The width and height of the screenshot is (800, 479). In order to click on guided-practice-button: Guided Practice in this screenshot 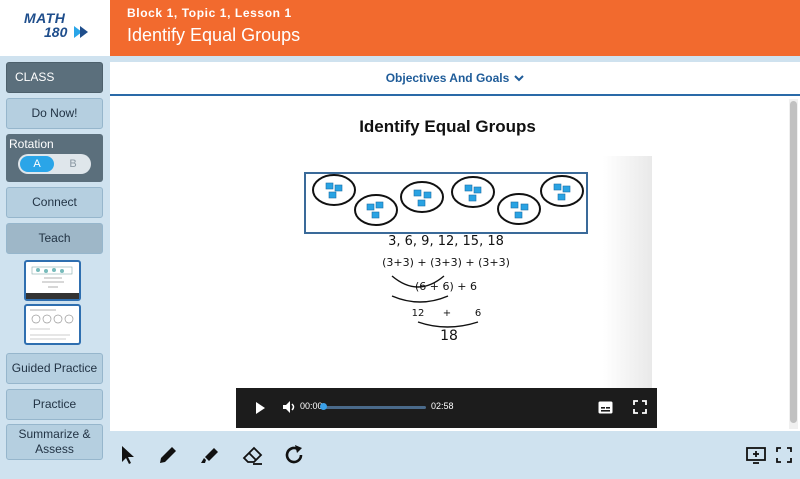, I will do `click(54, 368)`.